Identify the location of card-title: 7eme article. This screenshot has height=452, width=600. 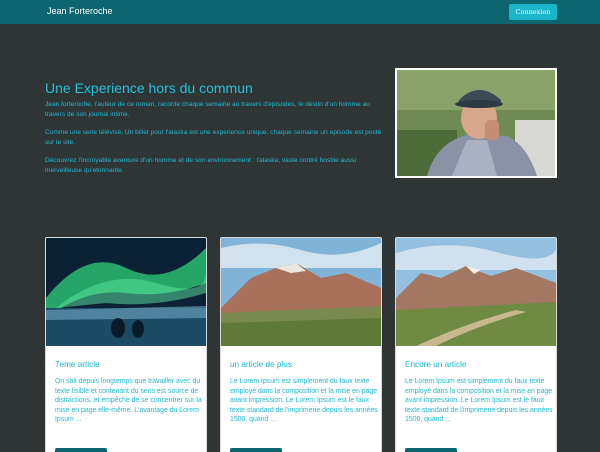
(77, 364).